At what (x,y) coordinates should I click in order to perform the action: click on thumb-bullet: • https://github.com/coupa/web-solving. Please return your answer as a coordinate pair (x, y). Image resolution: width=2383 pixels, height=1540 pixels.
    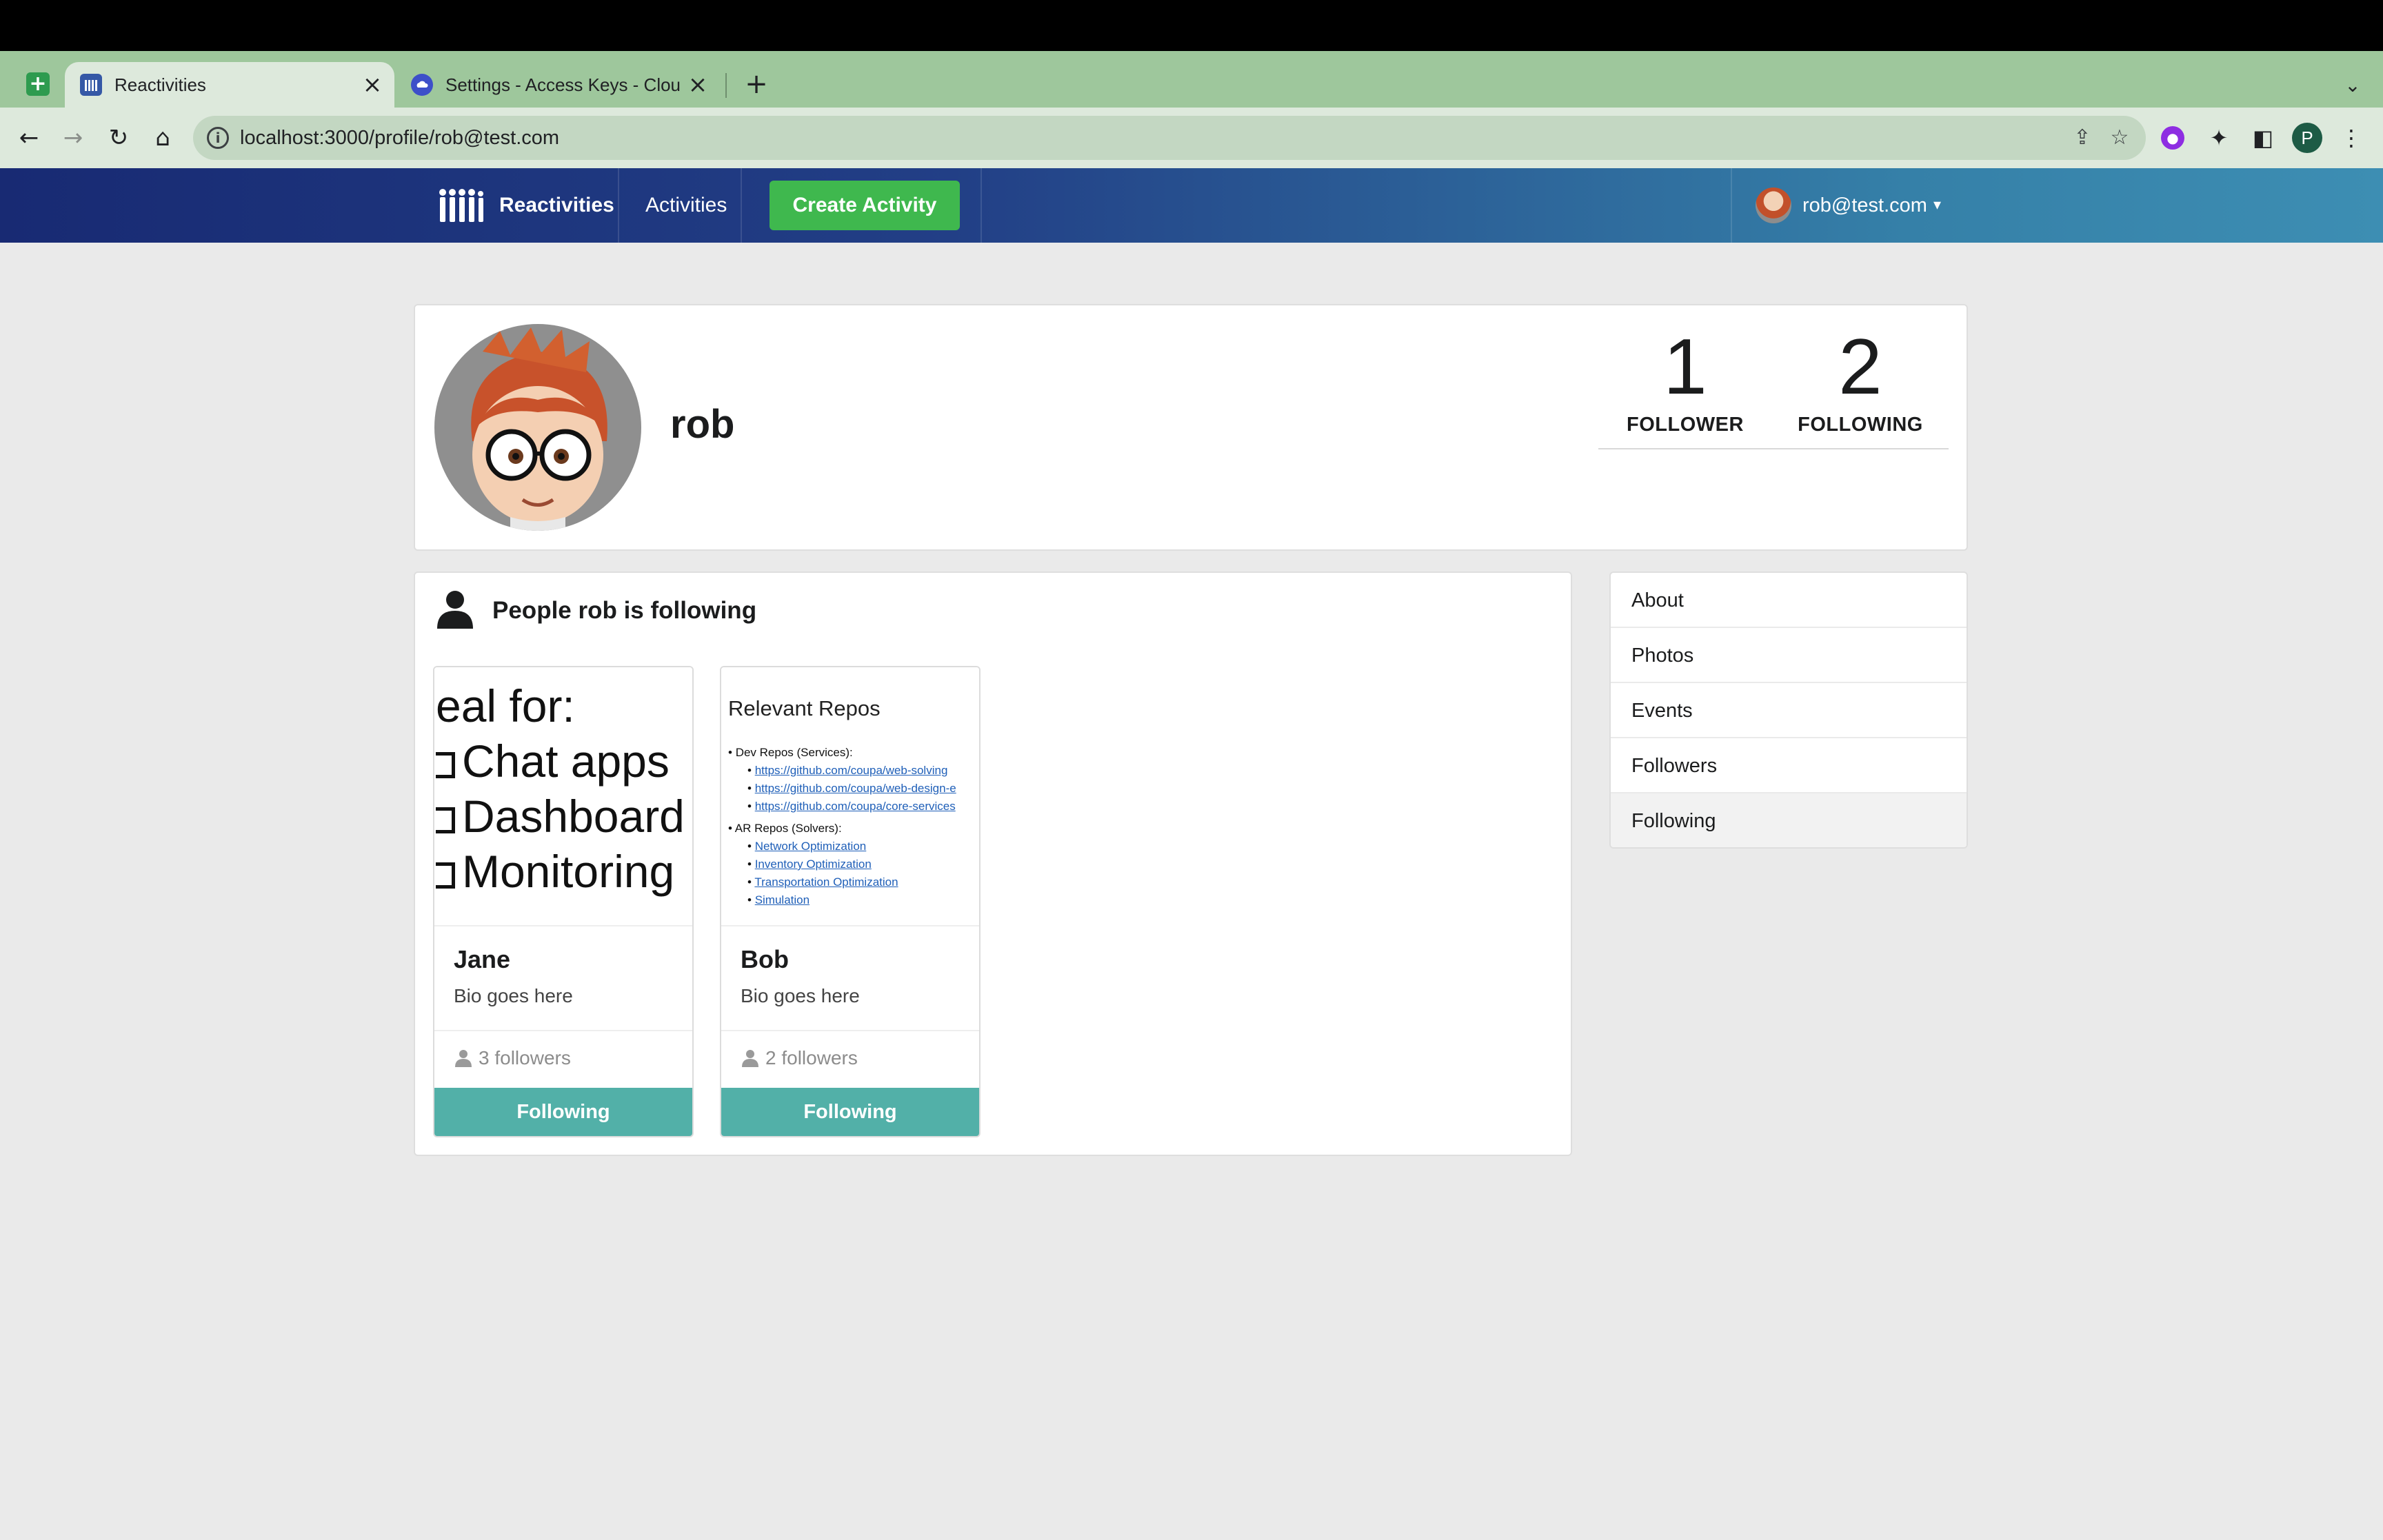
    Looking at the image, I should click on (847, 771).